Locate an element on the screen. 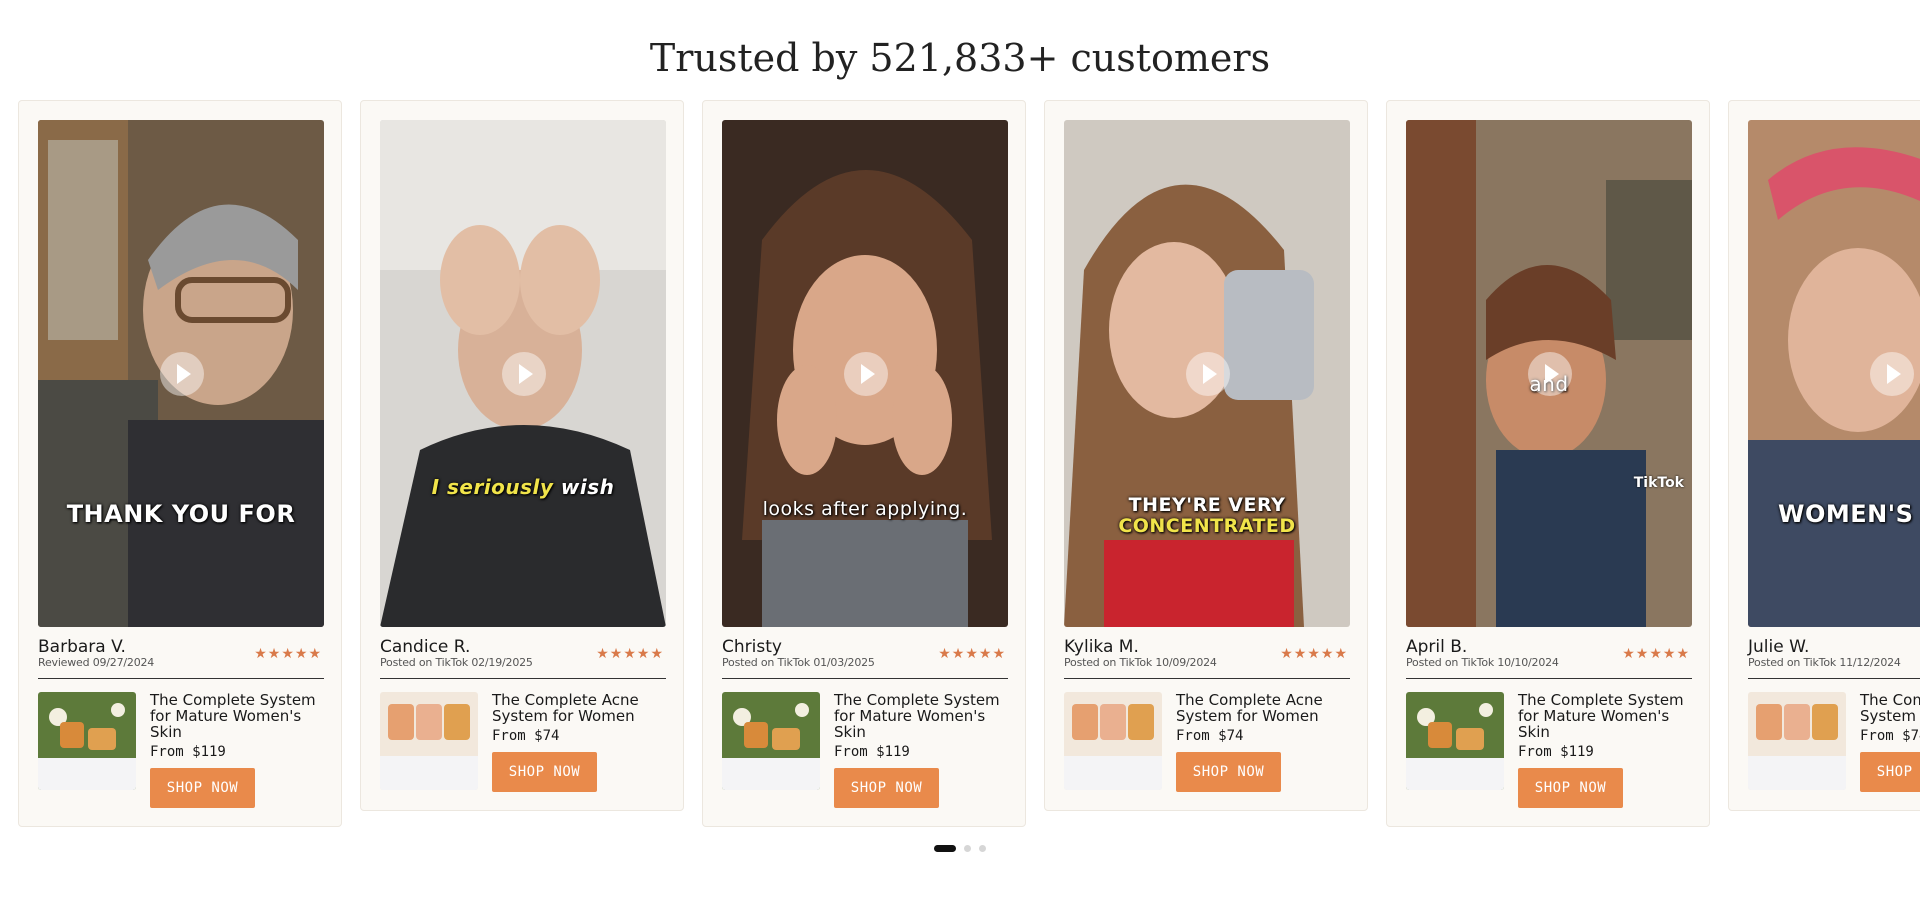 The height and width of the screenshot is (898, 1920). review-video: I seriously wish is located at coordinates (523, 373).